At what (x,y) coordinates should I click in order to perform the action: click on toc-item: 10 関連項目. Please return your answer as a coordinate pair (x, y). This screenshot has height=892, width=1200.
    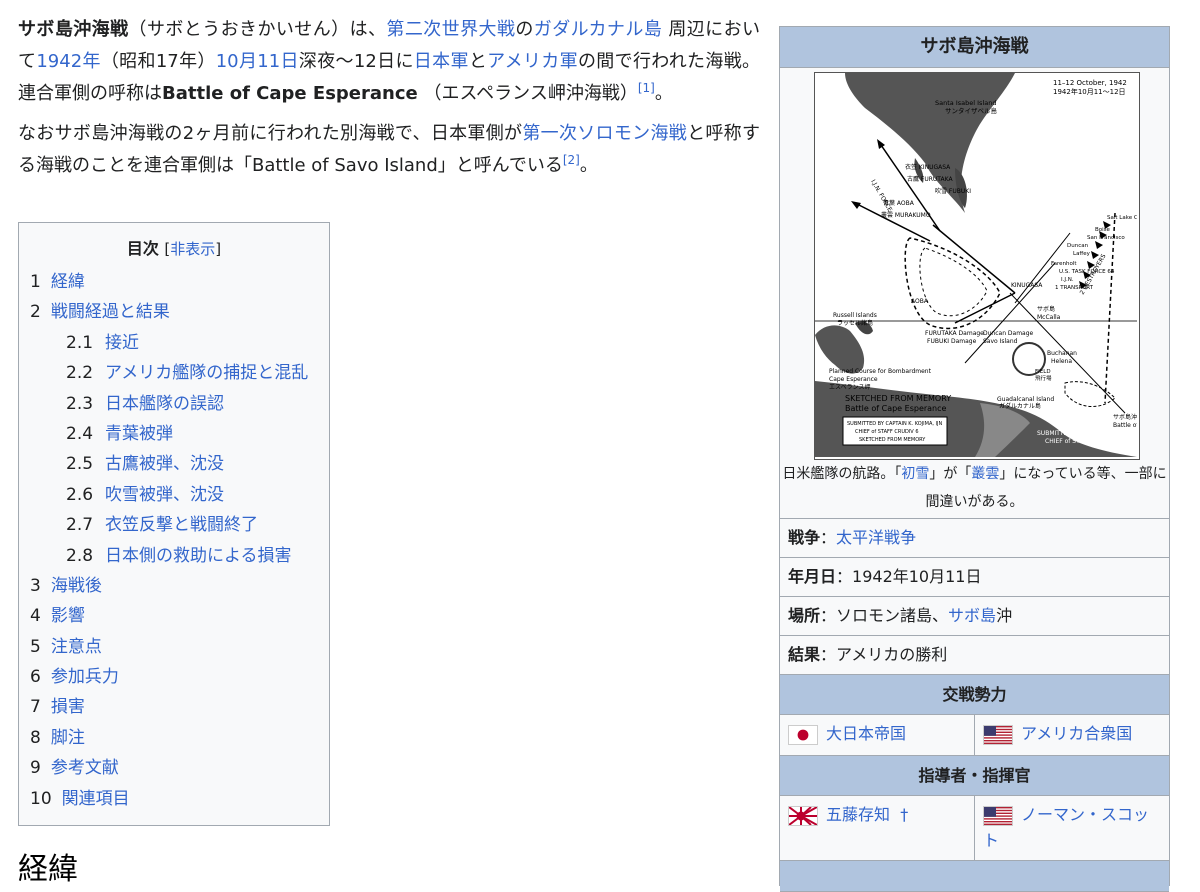
    Looking at the image, I should click on (175, 799).